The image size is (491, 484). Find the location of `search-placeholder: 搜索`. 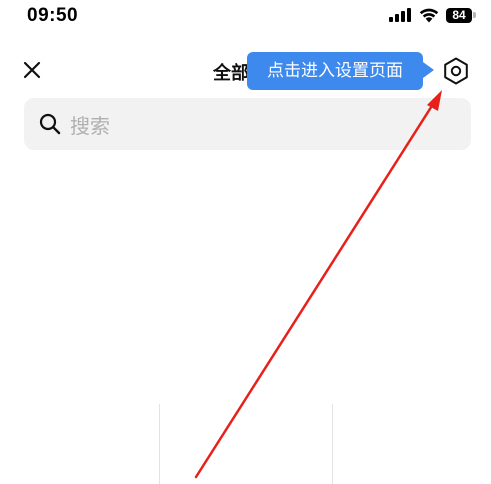

search-placeholder: 搜索 is located at coordinates (90, 126).